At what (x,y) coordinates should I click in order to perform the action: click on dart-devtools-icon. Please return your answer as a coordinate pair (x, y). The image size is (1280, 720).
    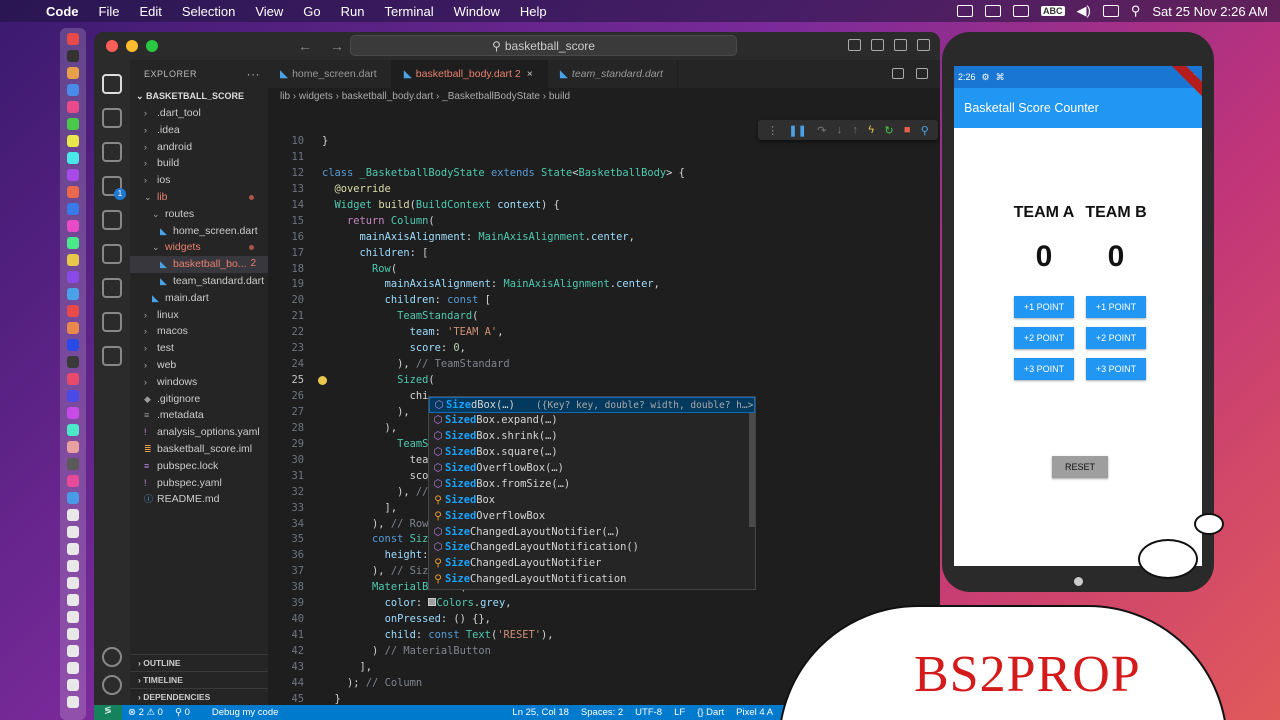
    Looking at the image, I should click on (112, 356).